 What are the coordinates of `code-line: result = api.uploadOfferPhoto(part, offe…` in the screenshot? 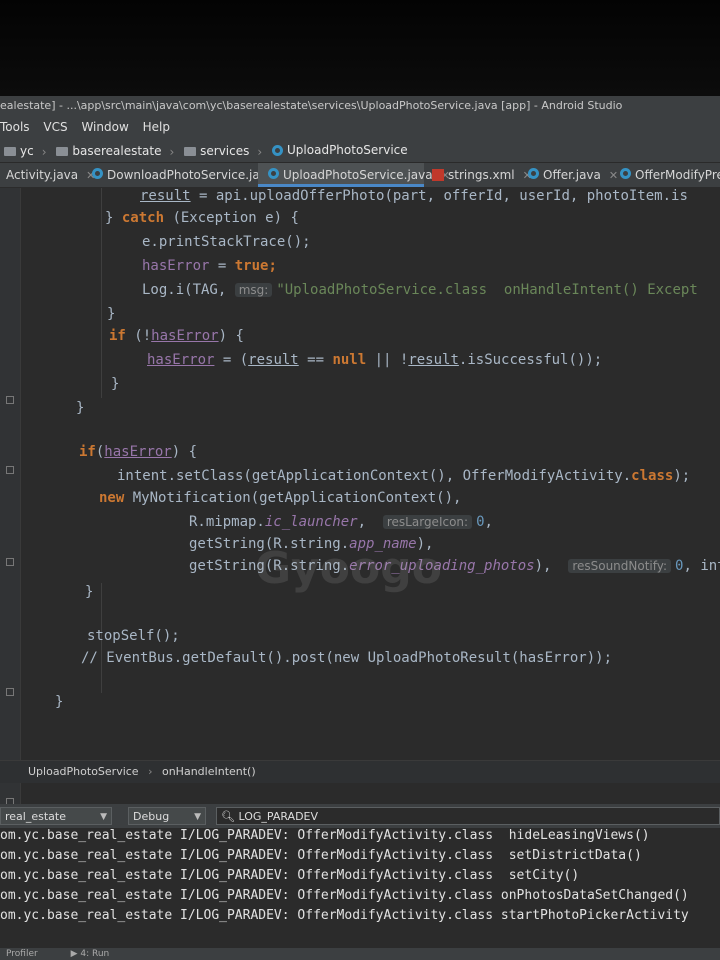 It's located at (414, 196).